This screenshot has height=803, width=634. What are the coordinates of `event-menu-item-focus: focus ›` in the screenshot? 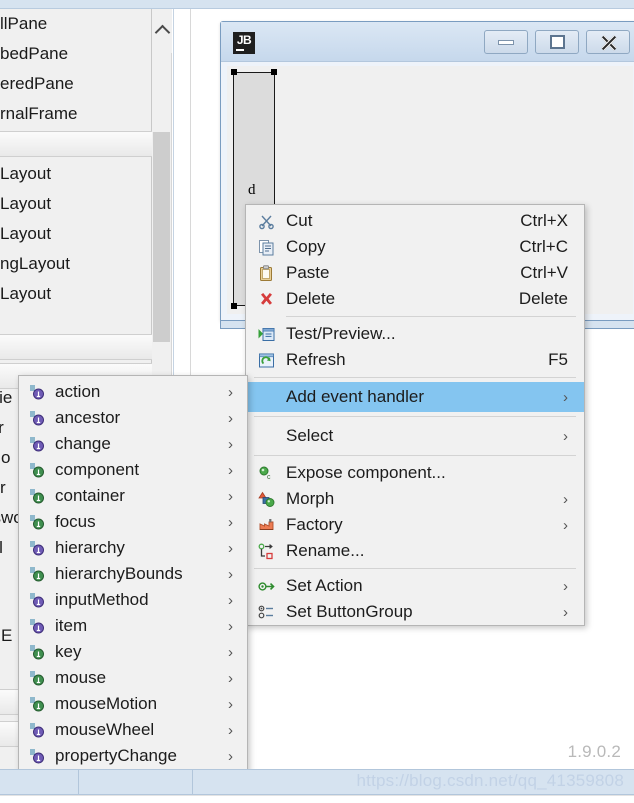 It's located at (133, 522).